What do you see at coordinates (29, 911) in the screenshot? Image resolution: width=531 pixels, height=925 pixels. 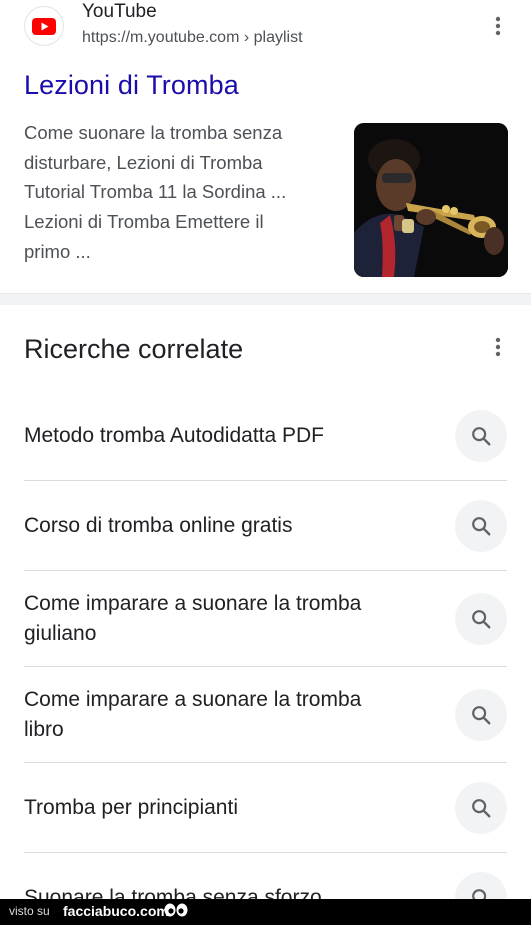 I see `watermark-prefix: visto su` at bounding box center [29, 911].